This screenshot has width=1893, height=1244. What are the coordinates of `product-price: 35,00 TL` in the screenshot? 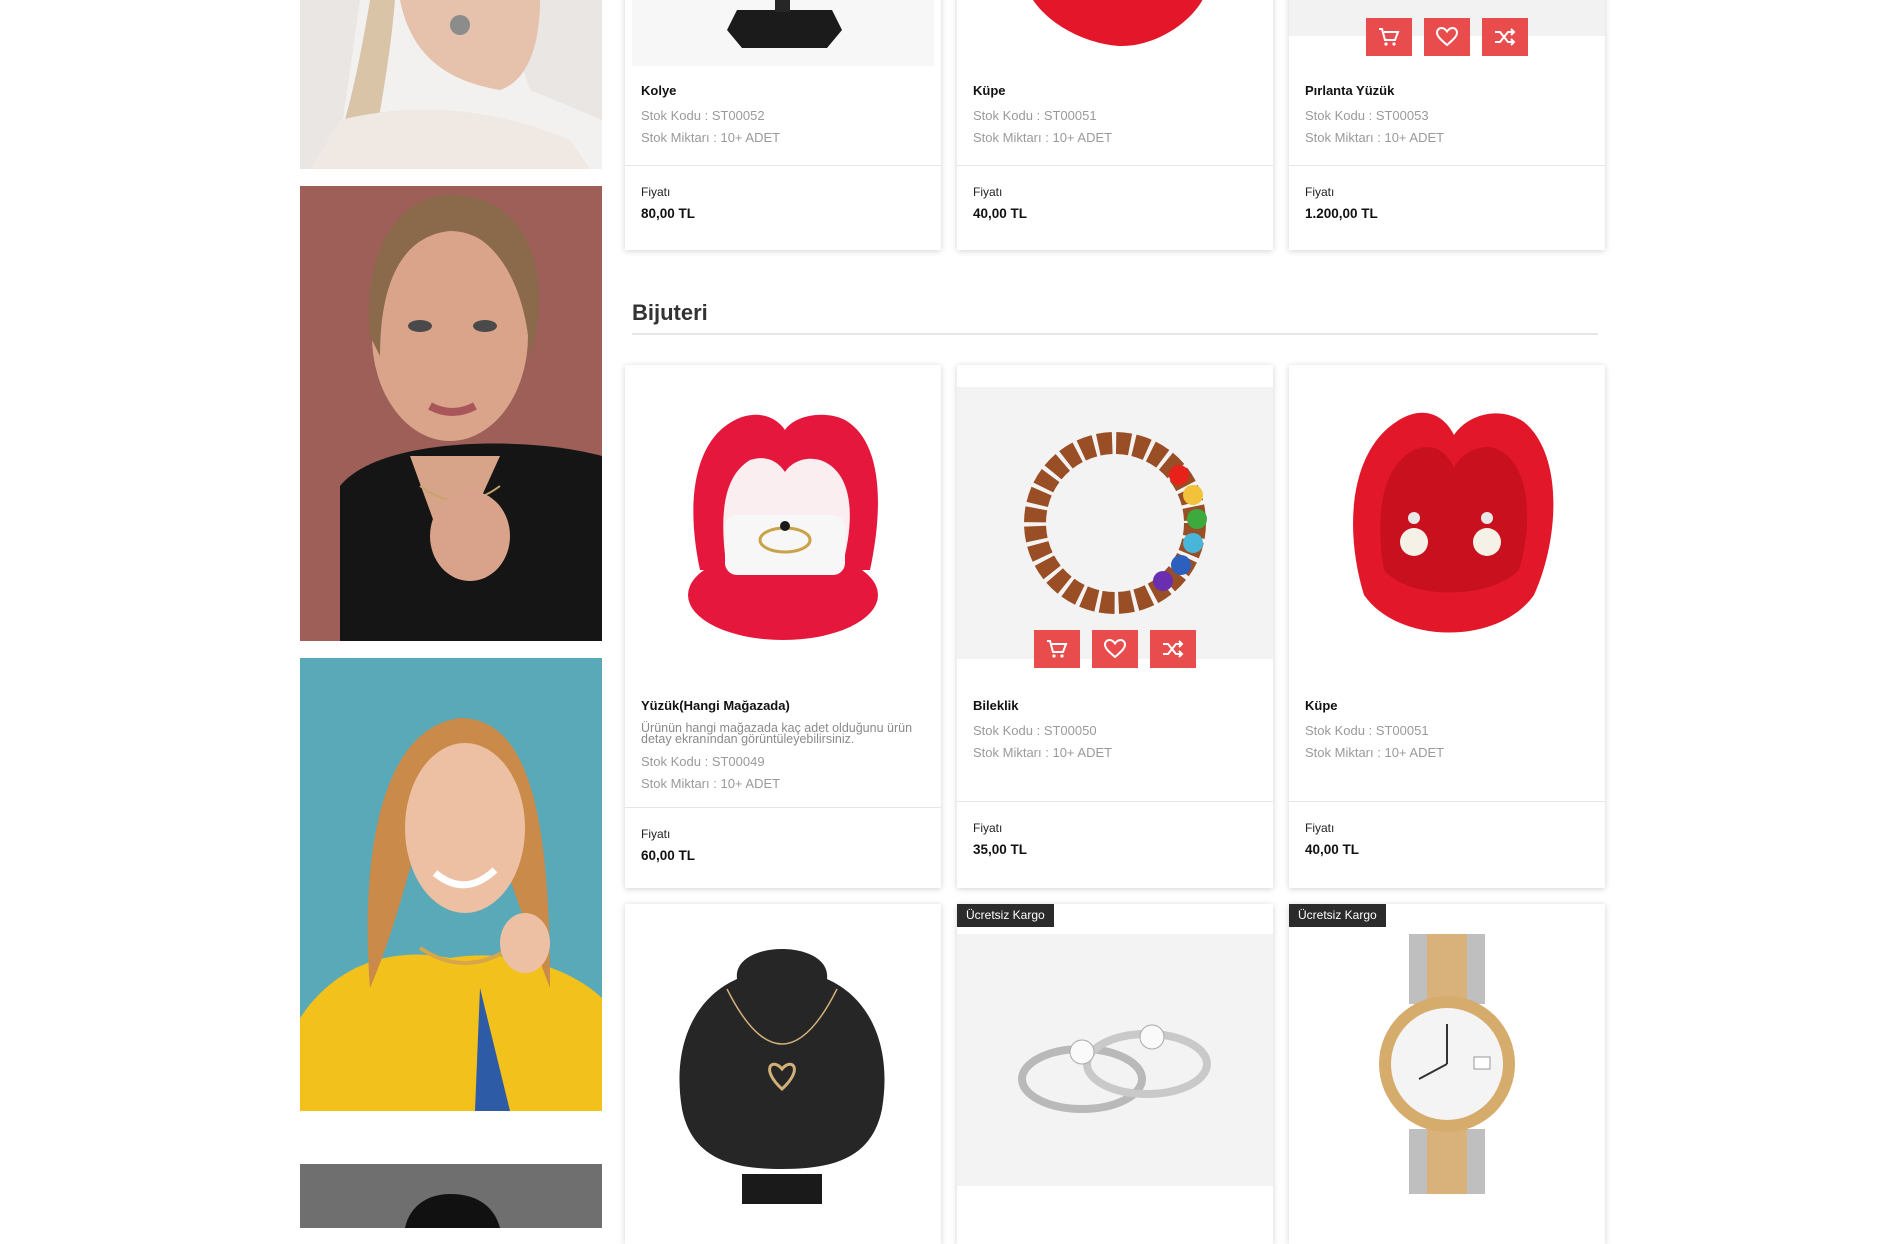 It's located at (1000, 849).